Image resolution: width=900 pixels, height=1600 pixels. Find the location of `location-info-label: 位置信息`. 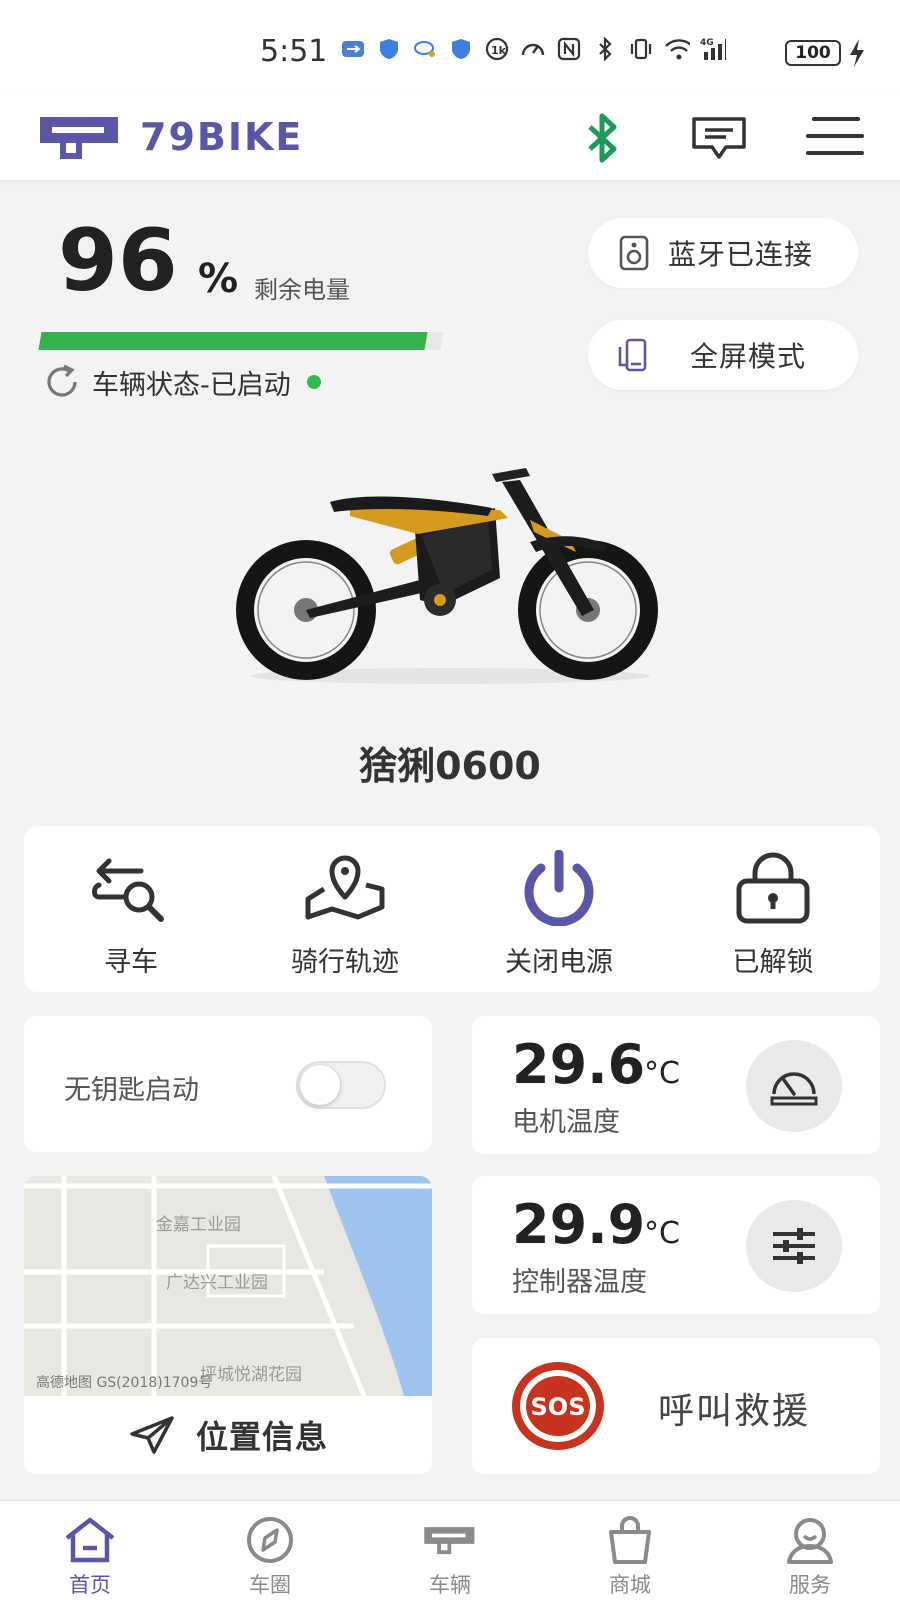

location-info-label: 位置信息 is located at coordinates (261, 1437).